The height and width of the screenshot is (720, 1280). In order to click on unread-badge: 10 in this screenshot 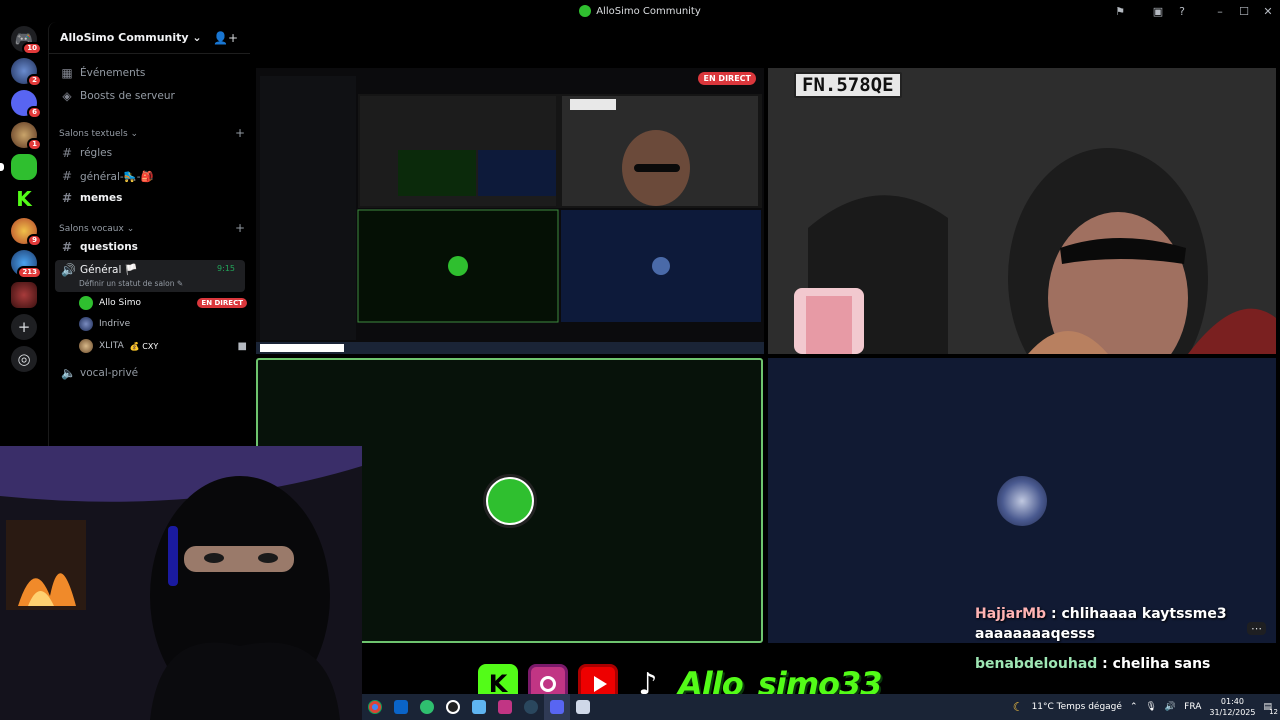, I will do `click(32, 48)`.